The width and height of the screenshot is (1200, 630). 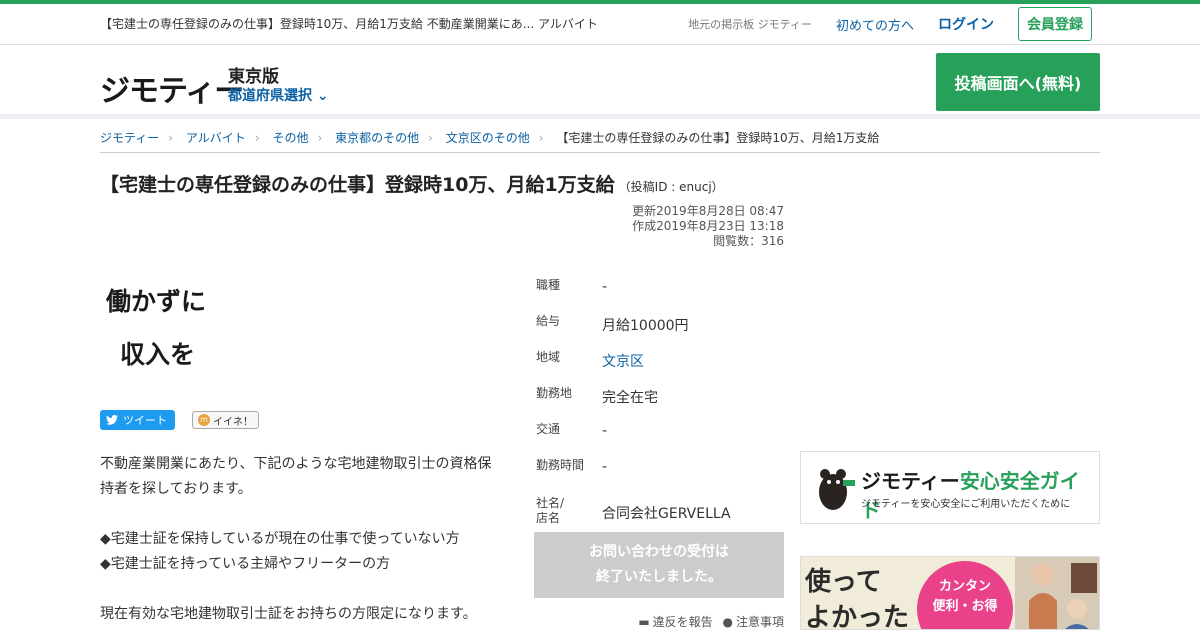 What do you see at coordinates (661, 475) in the screenshot?
I see `detail-row-hours: 勤務時間 -` at bounding box center [661, 475].